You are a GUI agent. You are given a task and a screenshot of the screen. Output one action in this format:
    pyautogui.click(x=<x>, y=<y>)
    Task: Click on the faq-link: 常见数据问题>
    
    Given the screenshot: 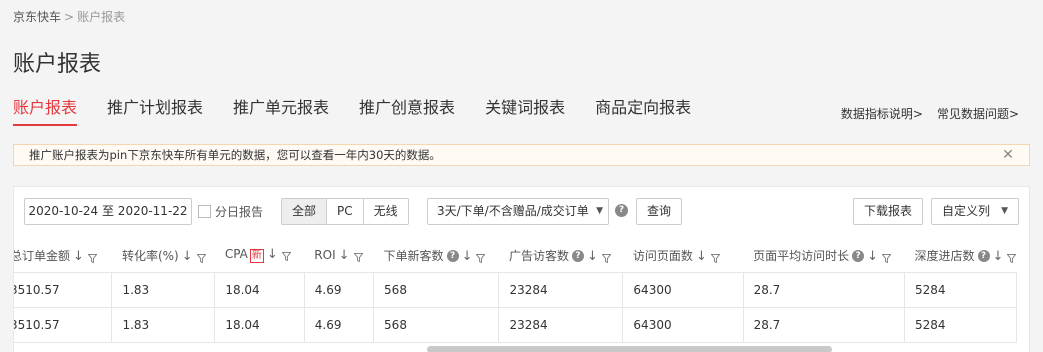 What is the action you would take?
    pyautogui.click(x=978, y=113)
    